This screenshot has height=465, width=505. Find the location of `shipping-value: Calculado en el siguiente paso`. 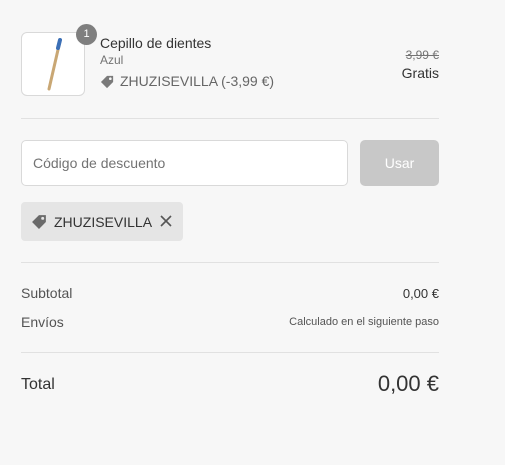

shipping-value: Calculado en el siguiente paso is located at coordinates (364, 322).